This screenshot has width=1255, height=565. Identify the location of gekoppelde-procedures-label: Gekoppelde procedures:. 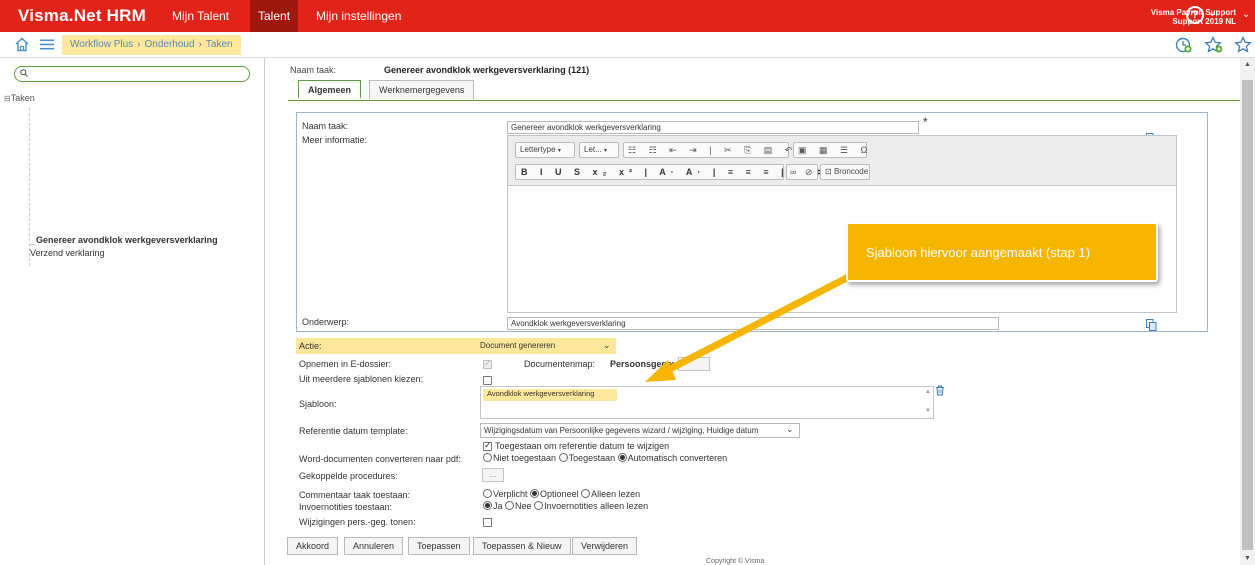
(348, 476).